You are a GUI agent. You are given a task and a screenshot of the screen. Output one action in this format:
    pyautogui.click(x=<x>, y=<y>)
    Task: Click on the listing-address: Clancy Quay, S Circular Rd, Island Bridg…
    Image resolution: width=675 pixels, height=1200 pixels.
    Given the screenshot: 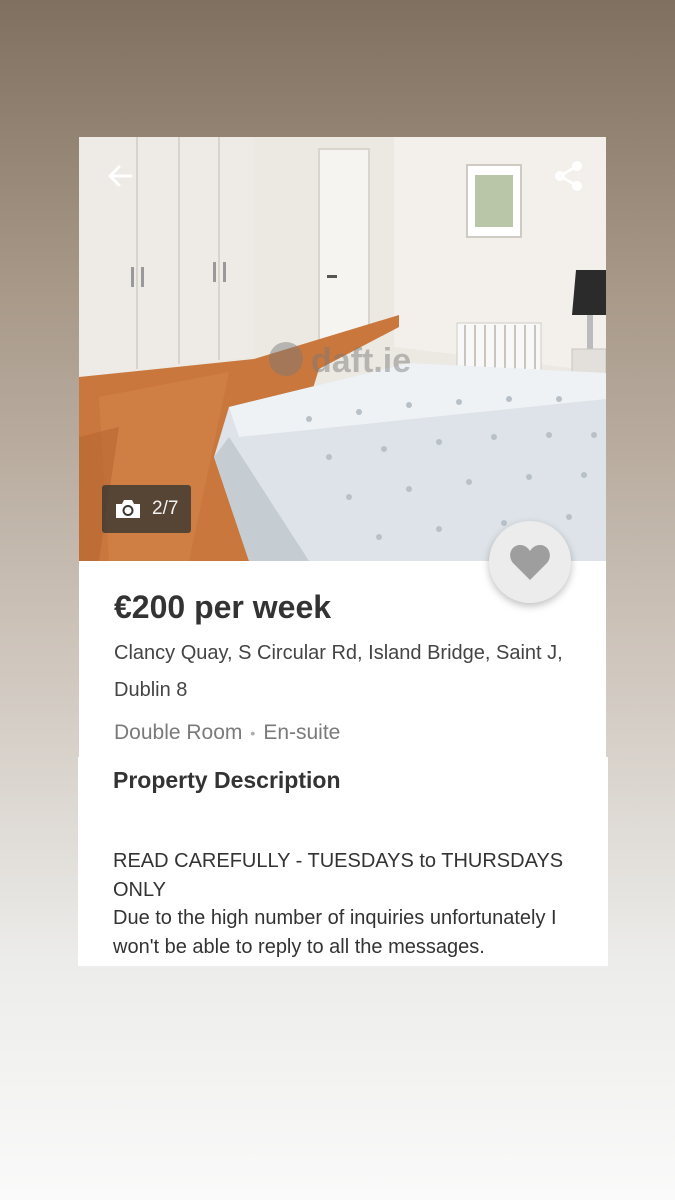 What is the action you would take?
    pyautogui.click(x=338, y=671)
    